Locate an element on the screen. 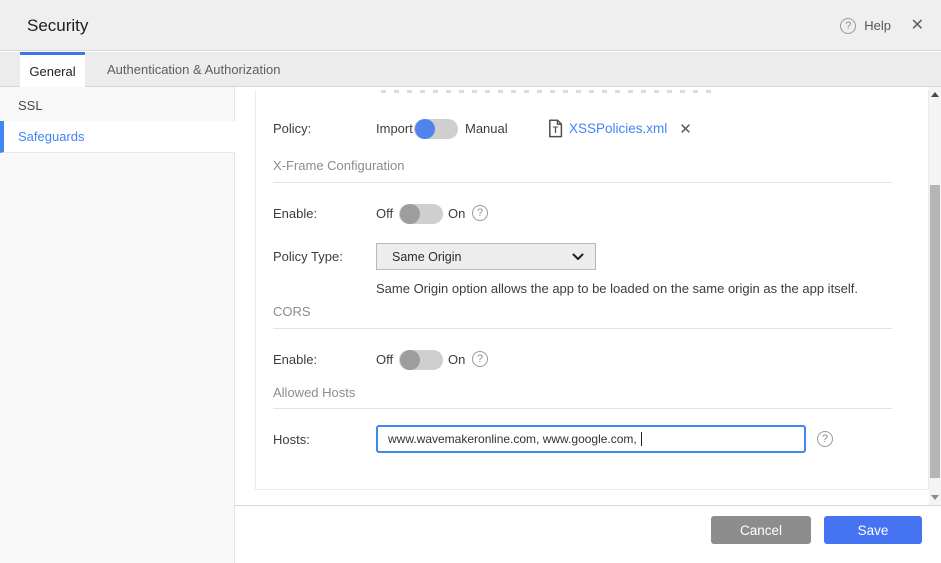 The width and height of the screenshot is (941, 563). scrollbar-thumb is located at coordinates (935, 331).